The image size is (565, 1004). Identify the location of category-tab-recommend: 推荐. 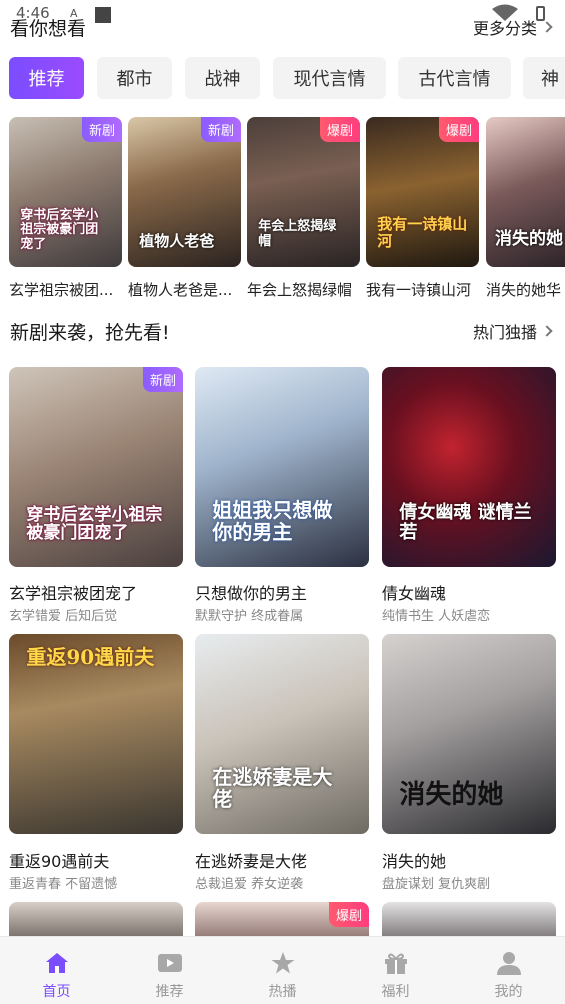
(46, 78).